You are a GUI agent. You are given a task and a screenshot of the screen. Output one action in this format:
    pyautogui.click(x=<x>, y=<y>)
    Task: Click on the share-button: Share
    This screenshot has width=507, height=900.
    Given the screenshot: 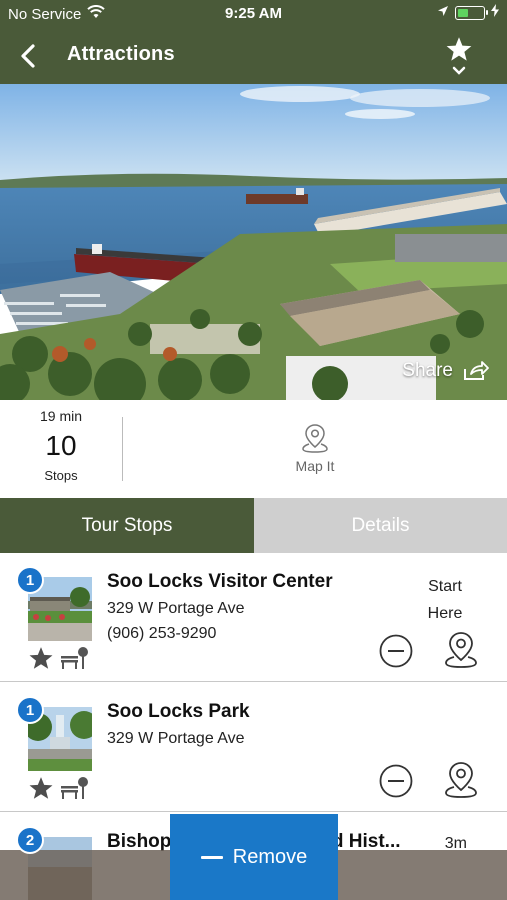 What is the action you would take?
    pyautogui.click(x=445, y=371)
    